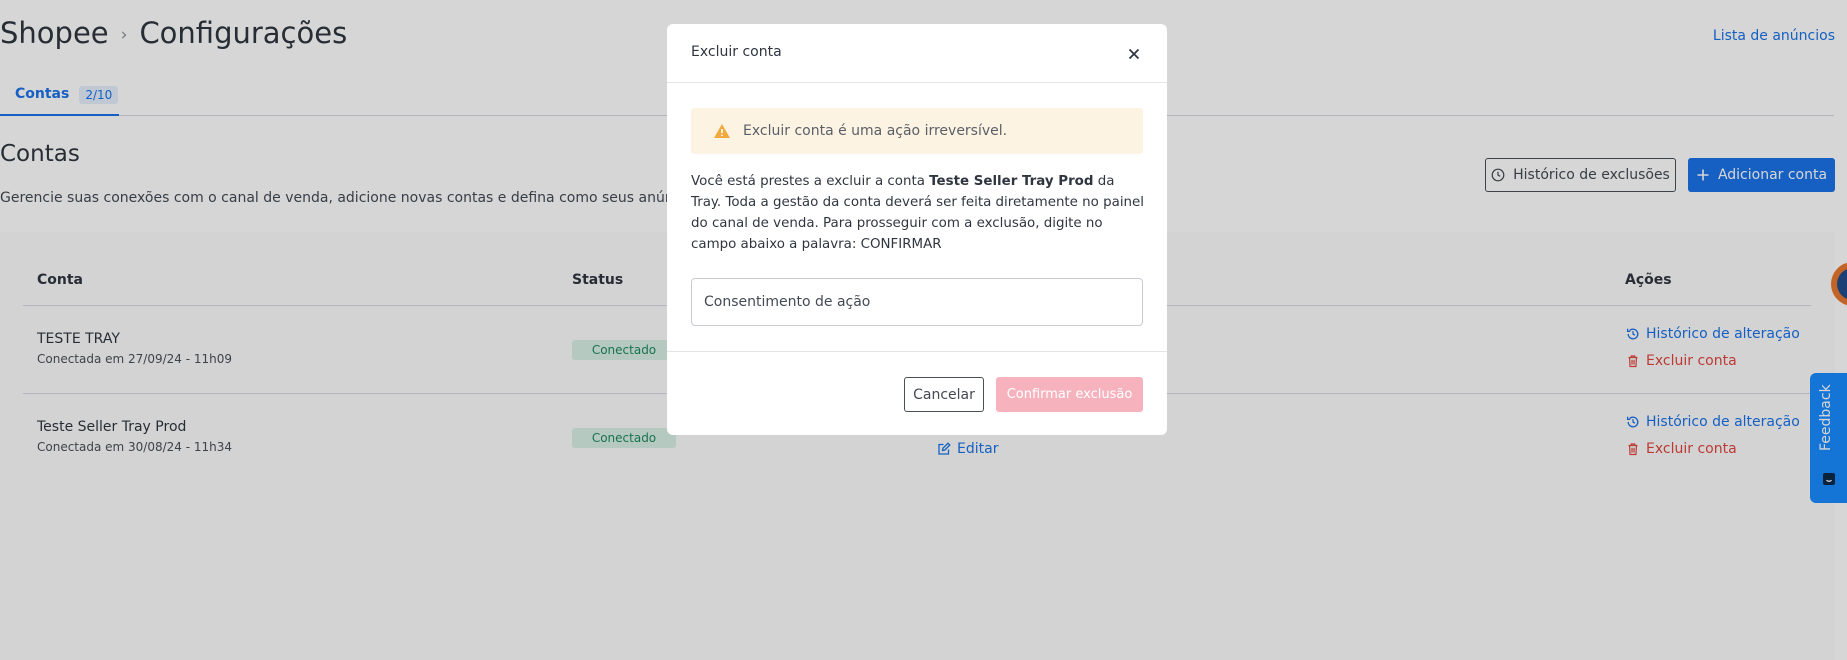 Image resolution: width=1847 pixels, height=660 pixels. I want to click on modal-footer-divider, so click(917, 351).